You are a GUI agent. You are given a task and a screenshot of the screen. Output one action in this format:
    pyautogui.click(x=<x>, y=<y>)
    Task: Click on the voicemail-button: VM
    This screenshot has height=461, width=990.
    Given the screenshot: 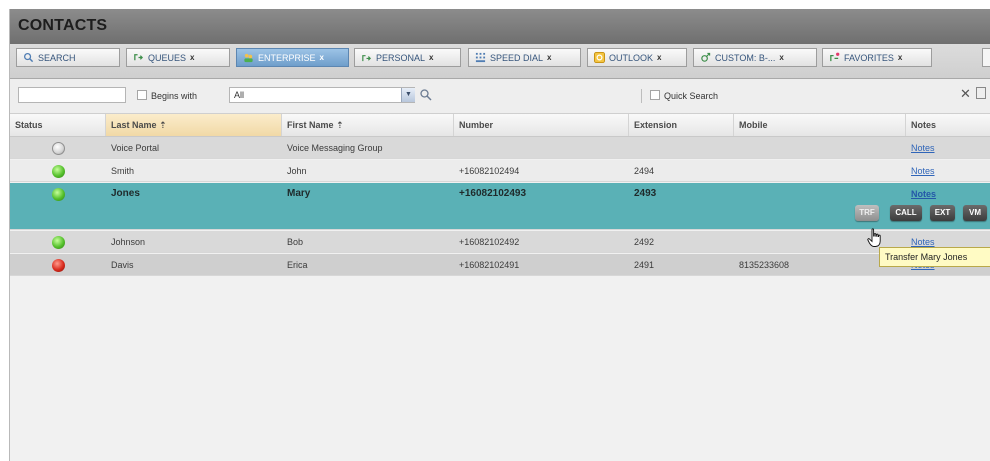 What is the action you would take?
    pyautogui.click(x=975, y=213)
    